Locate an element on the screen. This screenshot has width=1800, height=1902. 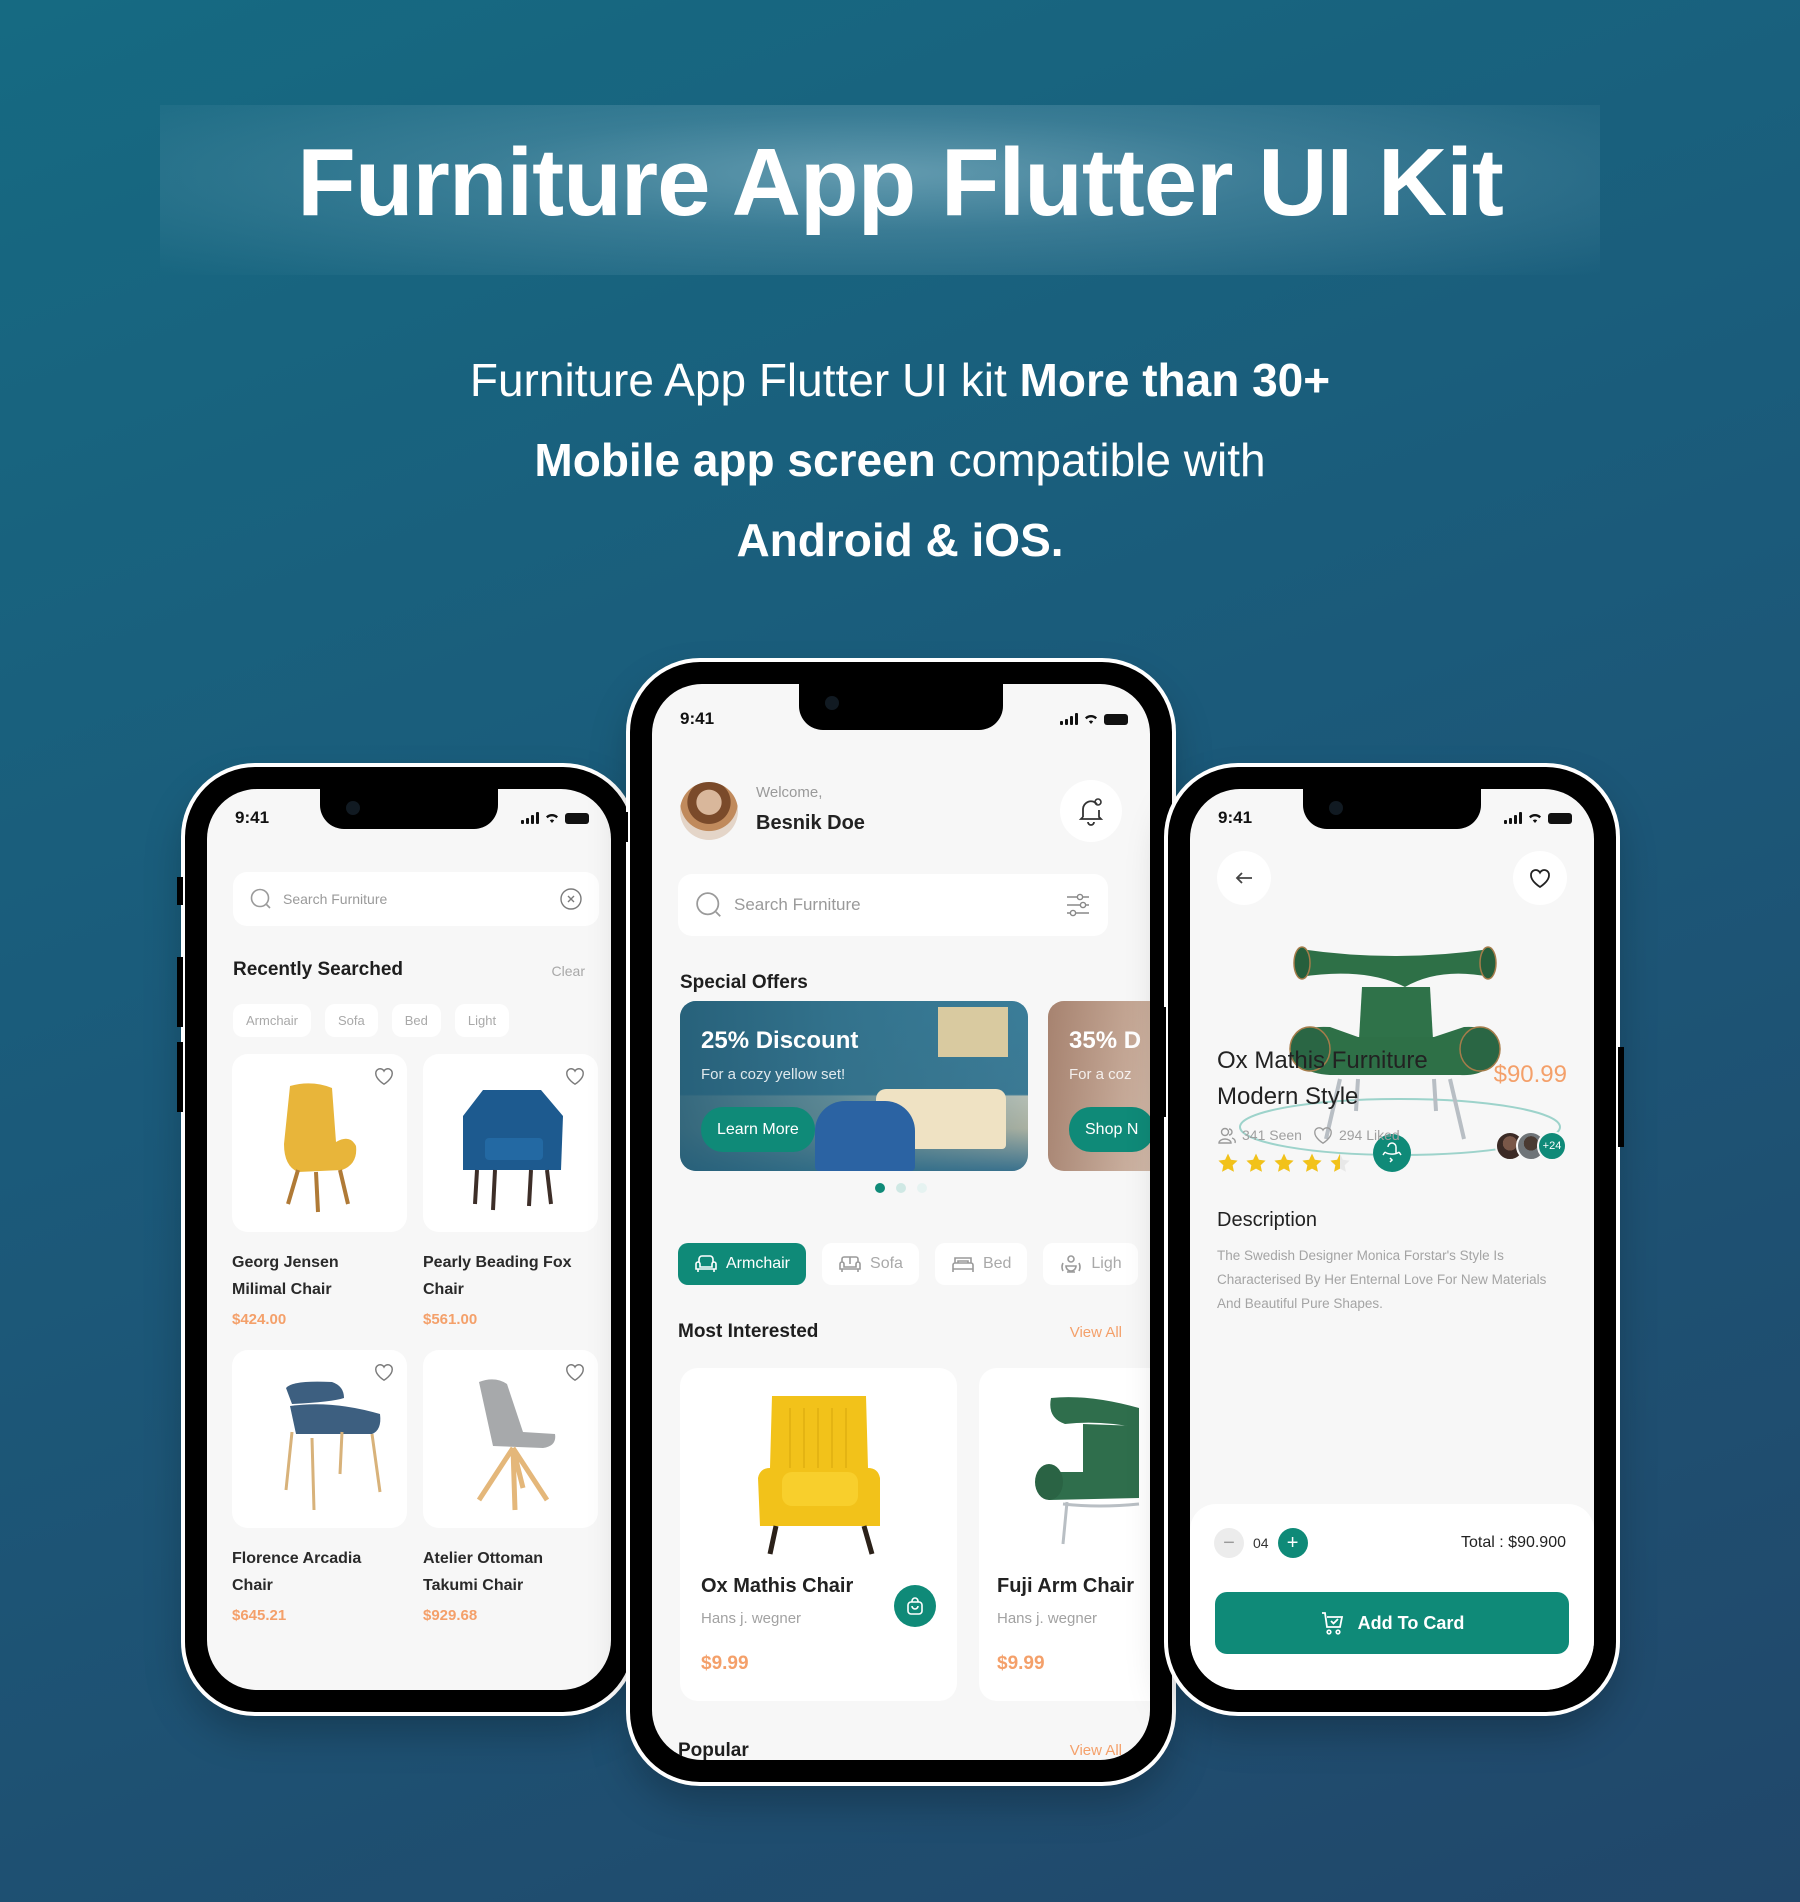
bell-icon is located at coordinates (1091, 812).